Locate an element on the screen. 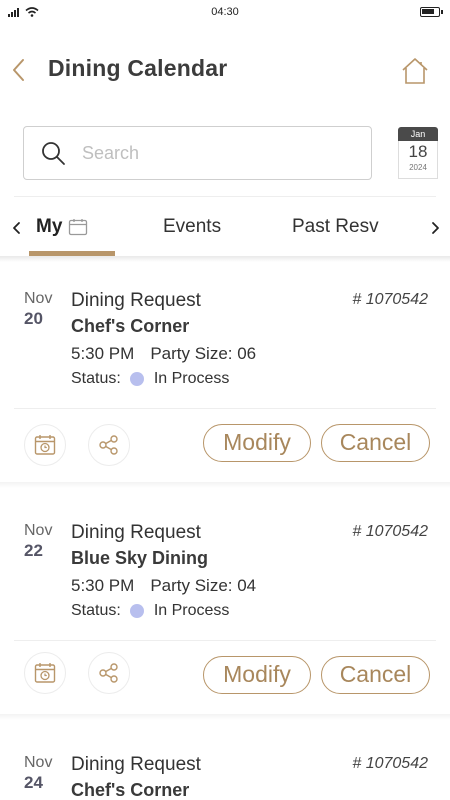  calendar-icon is located at coordinates (78, 227).